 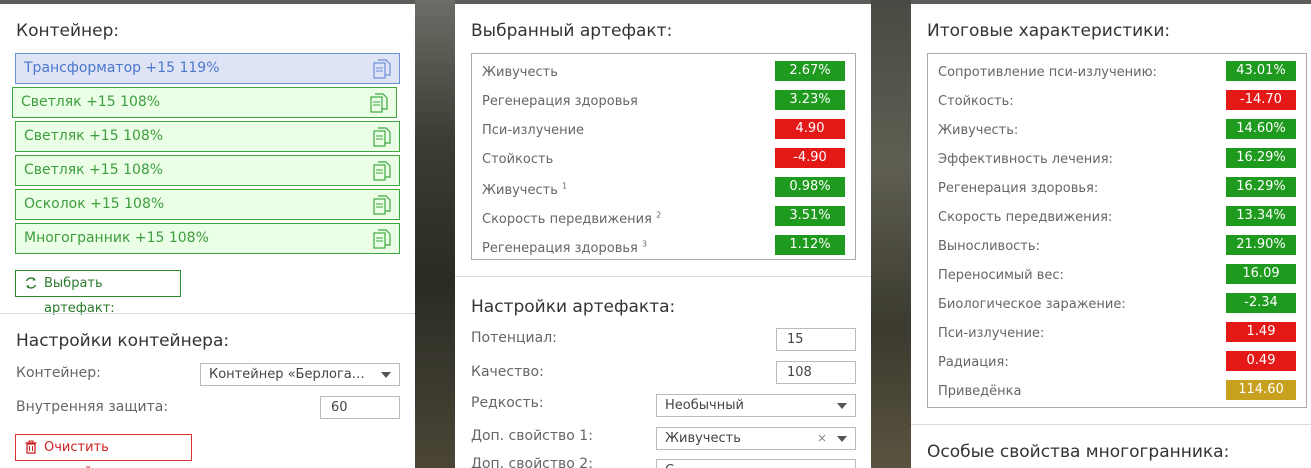 What do you see at coordinates (68, 31) in the screenshot?
I see `container-title: Контейнер:` at bounding box center [68, 31].